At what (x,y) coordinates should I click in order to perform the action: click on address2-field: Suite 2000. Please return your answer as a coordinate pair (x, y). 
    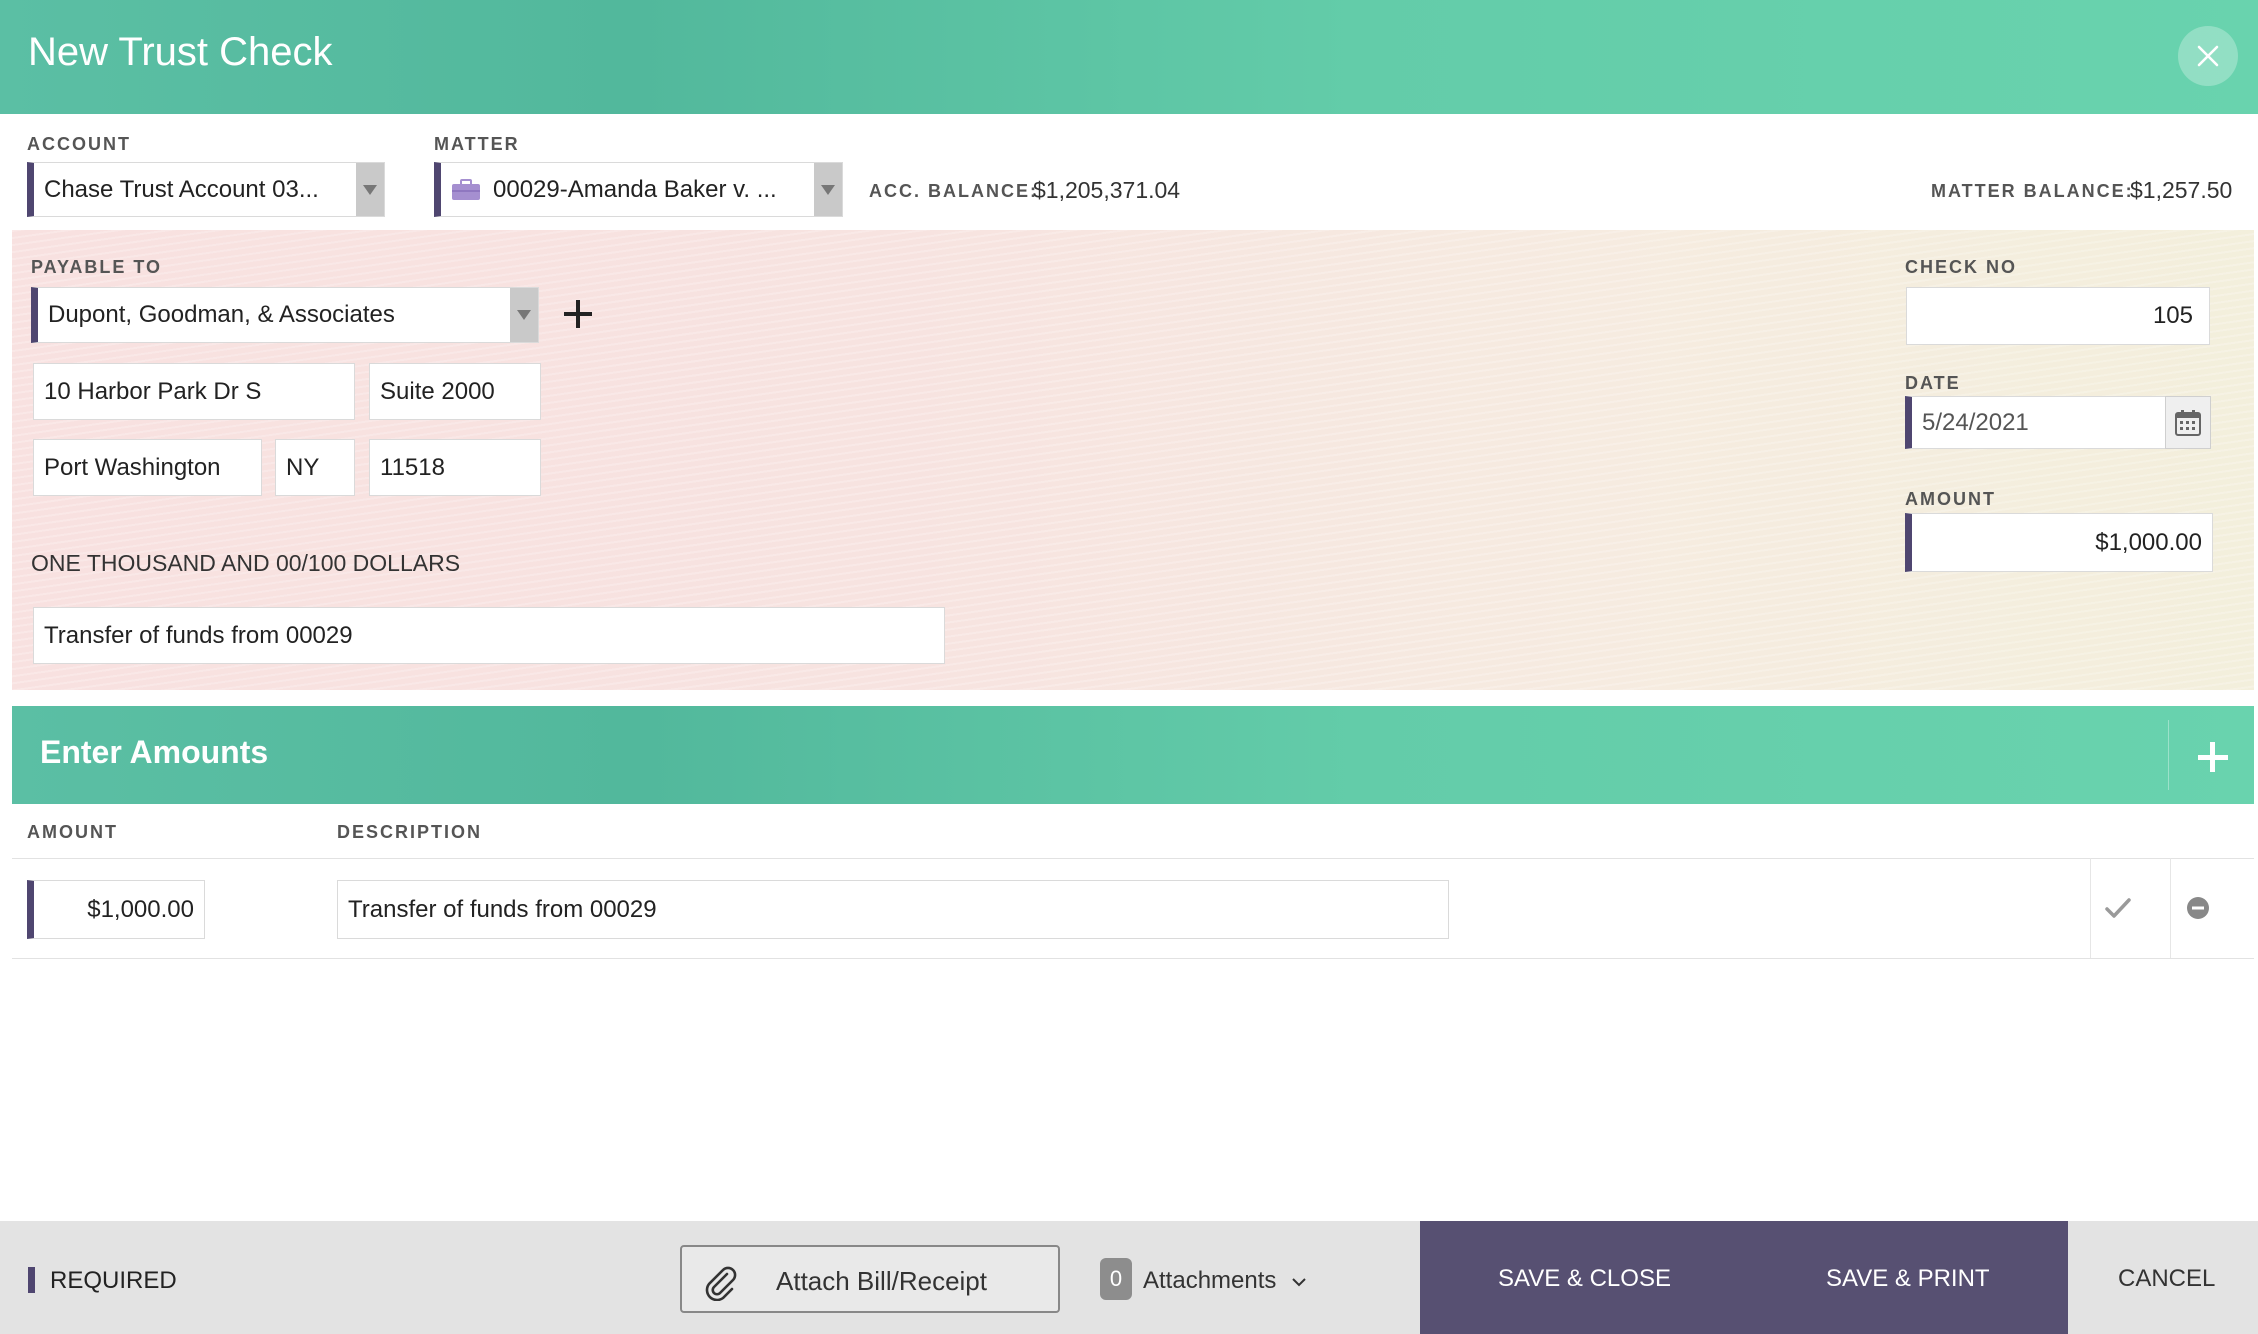
    Looking at the image, I should click on (455, 391).